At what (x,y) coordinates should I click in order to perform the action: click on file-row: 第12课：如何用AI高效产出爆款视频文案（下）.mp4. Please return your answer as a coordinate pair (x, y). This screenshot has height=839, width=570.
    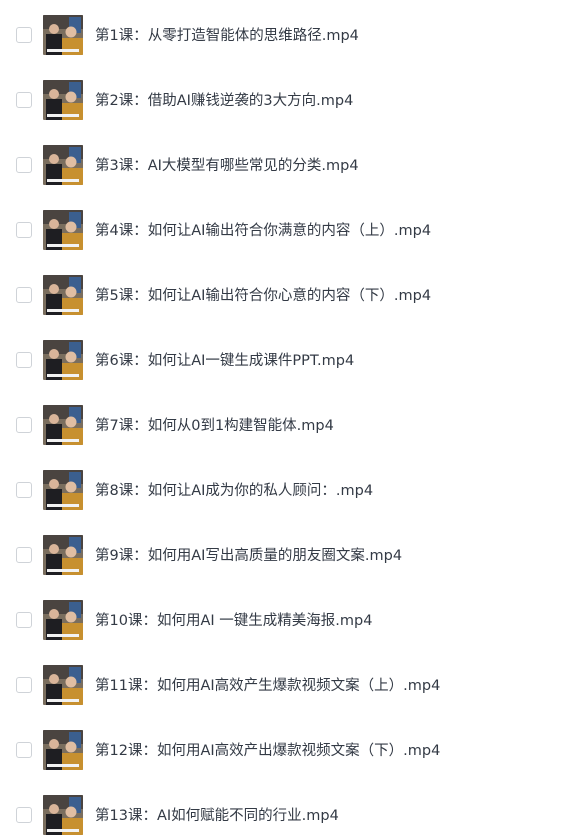
    Looking at the image, I should click on (285, 752).